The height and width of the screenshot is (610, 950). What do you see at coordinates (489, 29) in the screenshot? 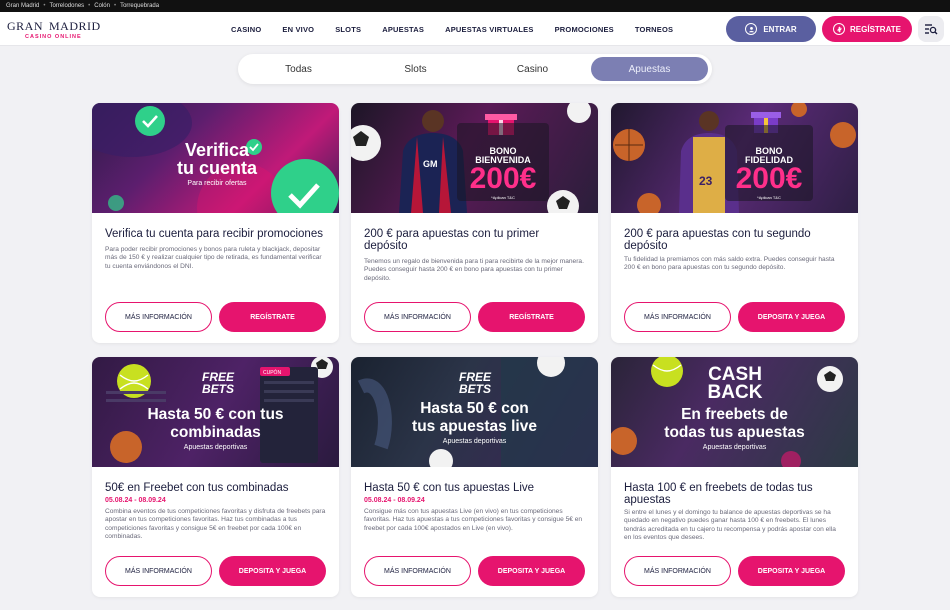
I see `nav-apuestas-virtuales: APUESTAS VIRTUALES` at bounding box center [489, 29].